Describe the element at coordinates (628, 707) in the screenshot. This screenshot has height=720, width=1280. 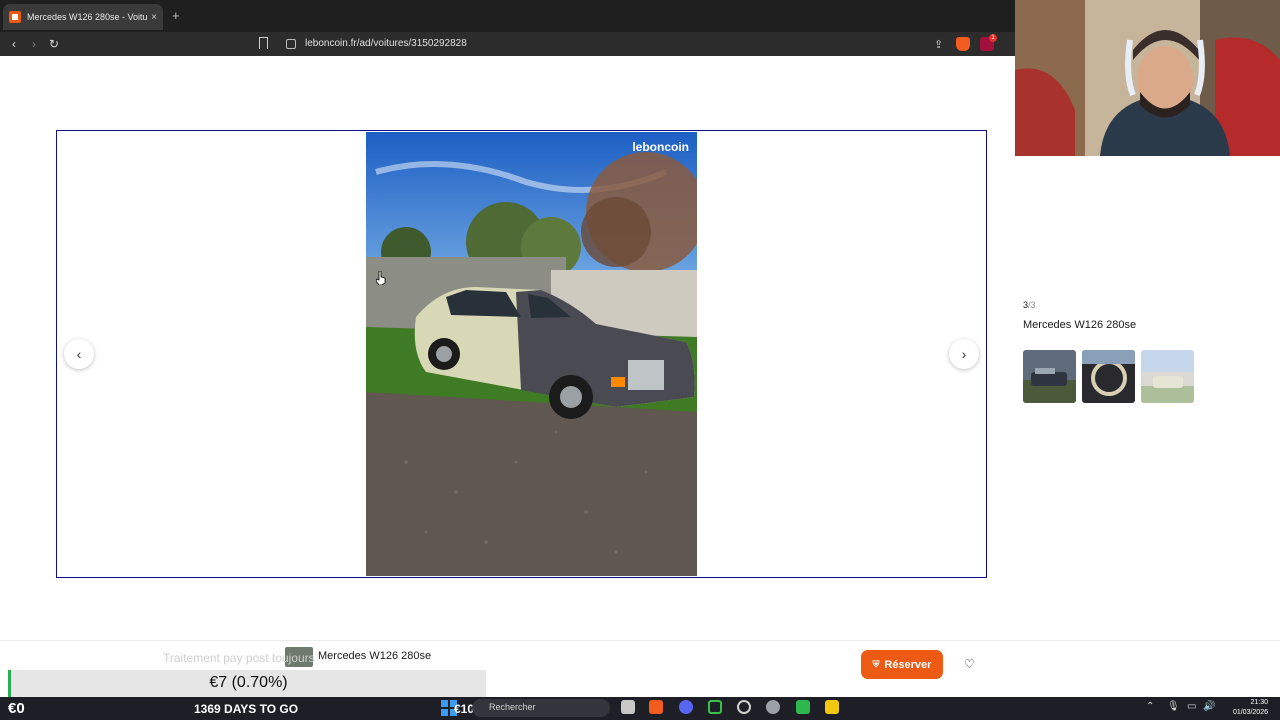
I see `task-view-icon` at that location.